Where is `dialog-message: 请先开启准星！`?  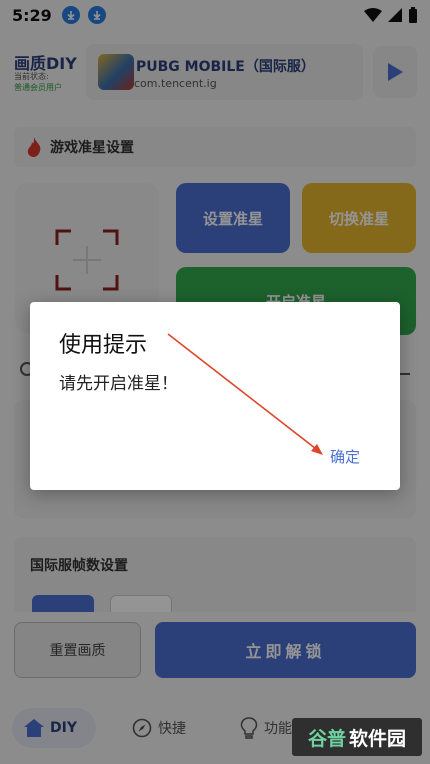 dialog-message: 请先开启准星！ is located at coordinates (118, 384).